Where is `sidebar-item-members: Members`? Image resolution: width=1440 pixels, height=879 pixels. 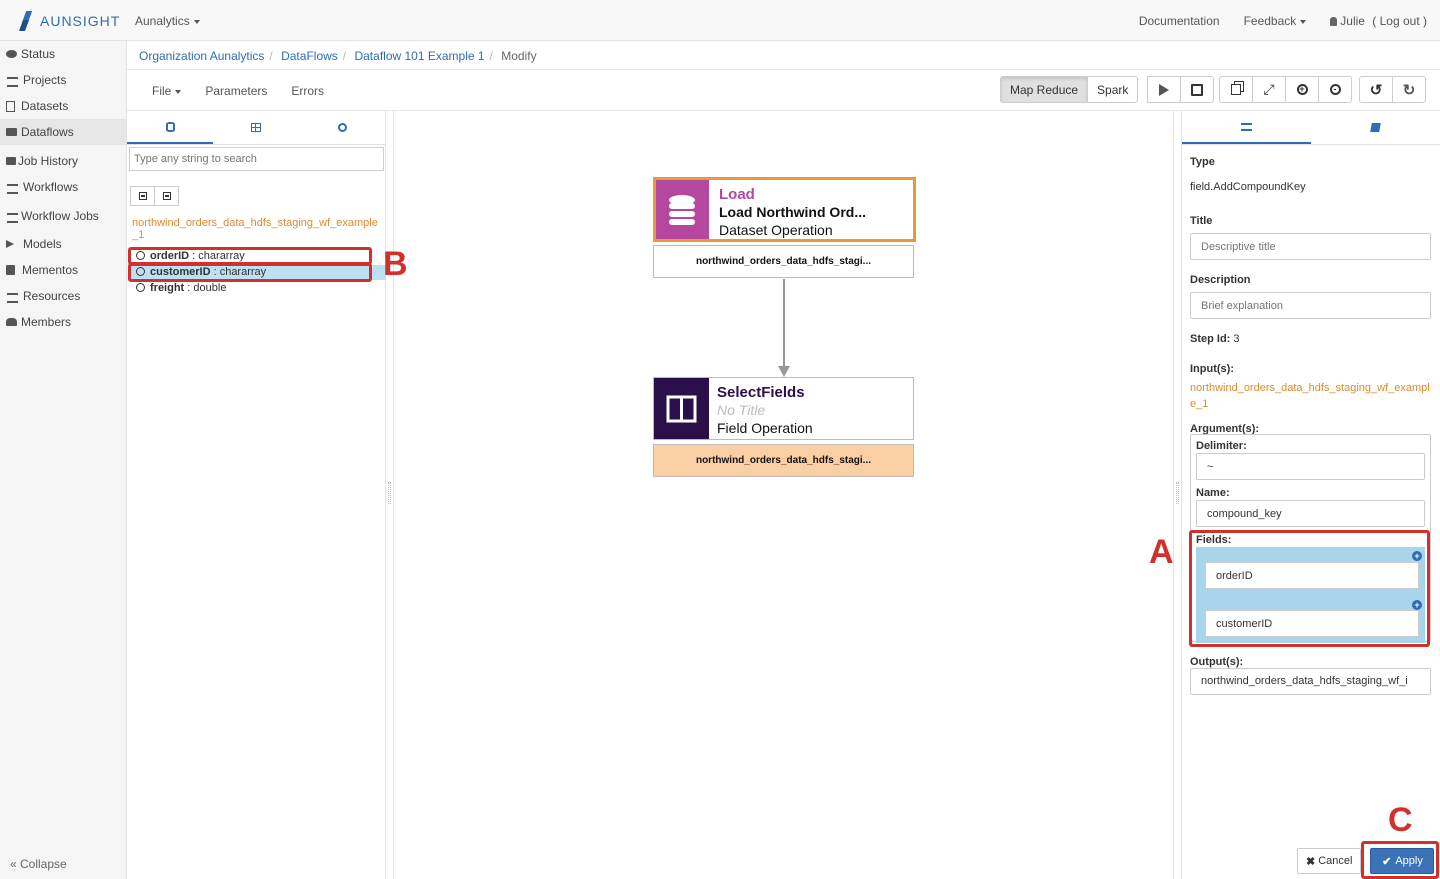 sidebar-item-members: Members is located at coordinates (63, 322).